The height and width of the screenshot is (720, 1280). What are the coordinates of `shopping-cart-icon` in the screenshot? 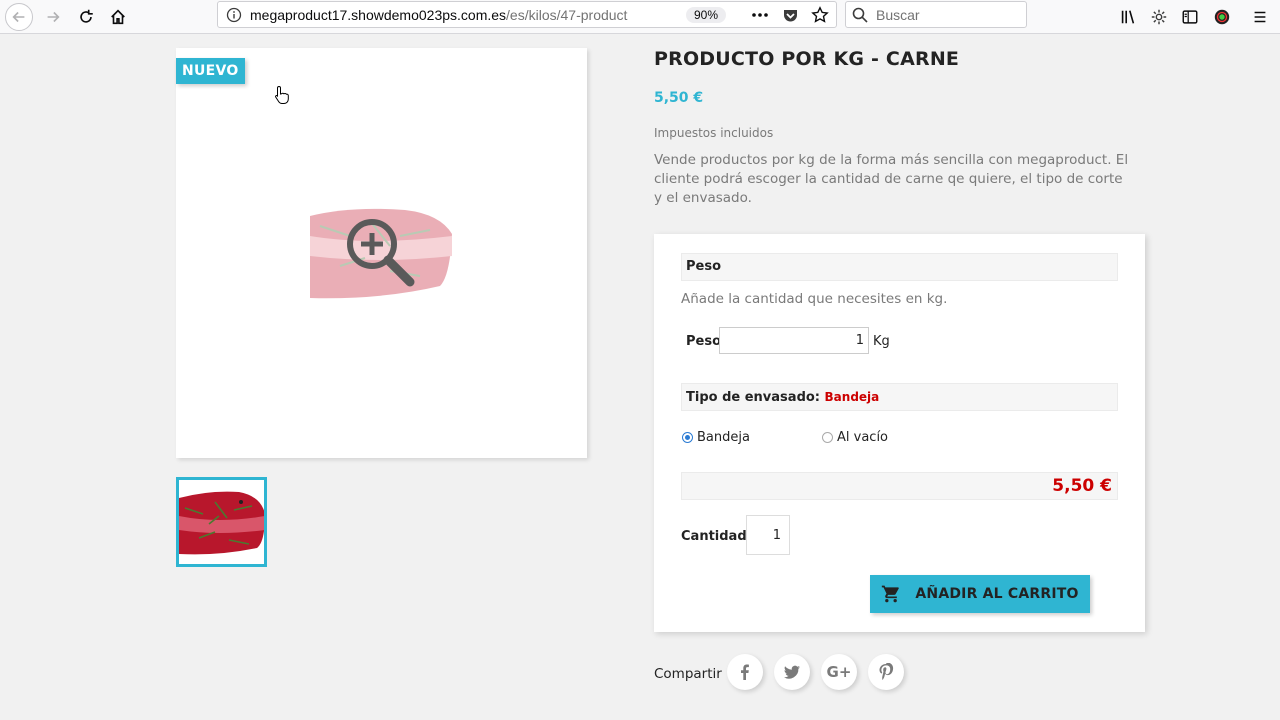 It's located at (891, 594).